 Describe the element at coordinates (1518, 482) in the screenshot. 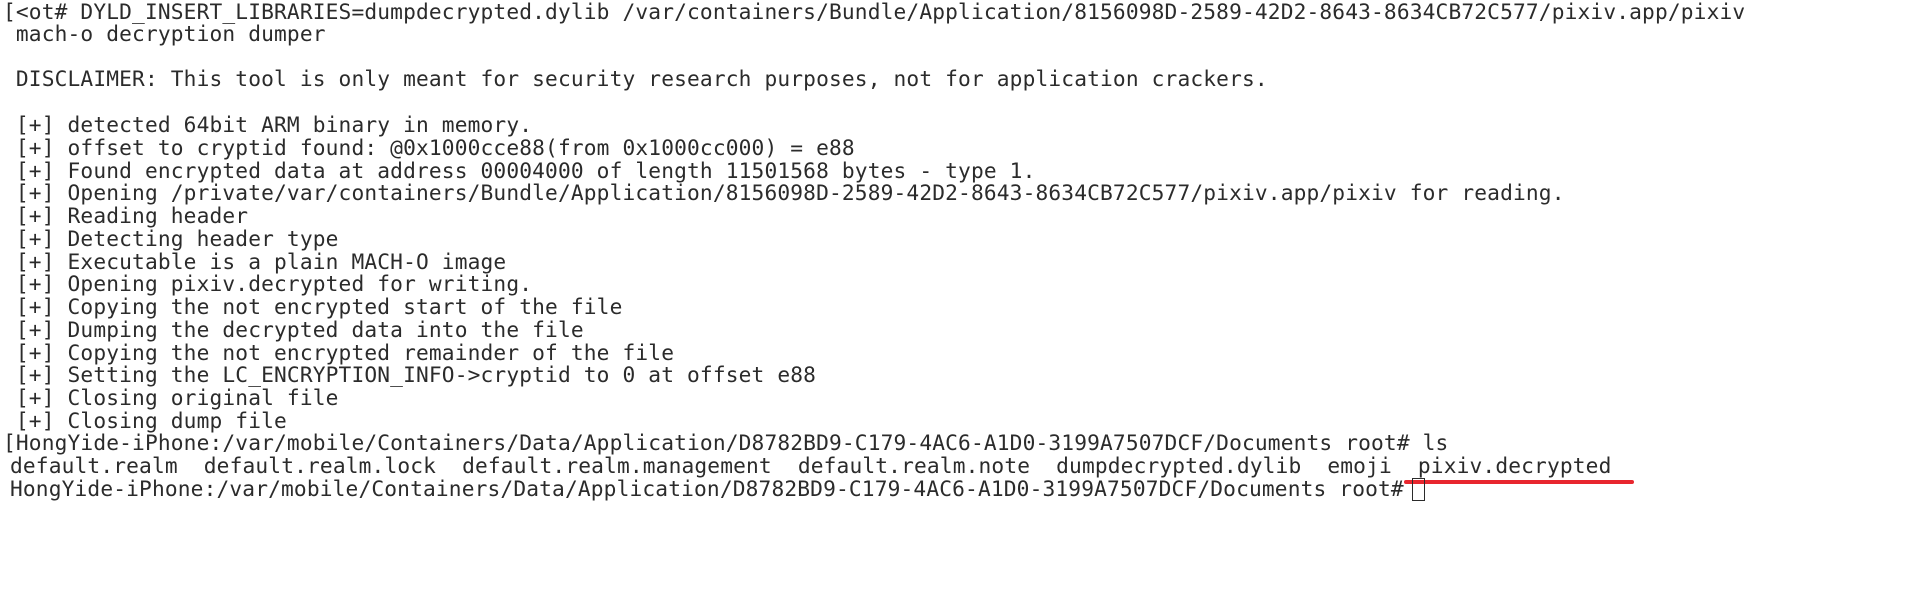

I see `red-underline-annotation` at that location.